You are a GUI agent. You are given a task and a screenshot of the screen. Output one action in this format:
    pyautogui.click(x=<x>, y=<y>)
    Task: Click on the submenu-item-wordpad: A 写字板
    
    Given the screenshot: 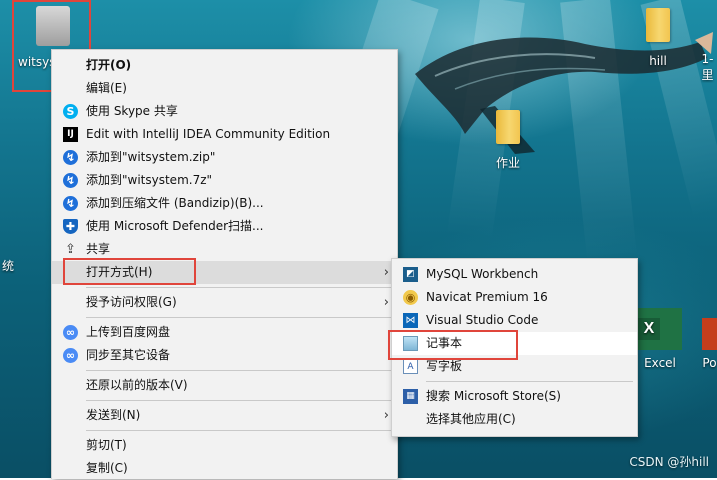 What is the action you would take?
    pyautogui.click(x=514, y=366)
    